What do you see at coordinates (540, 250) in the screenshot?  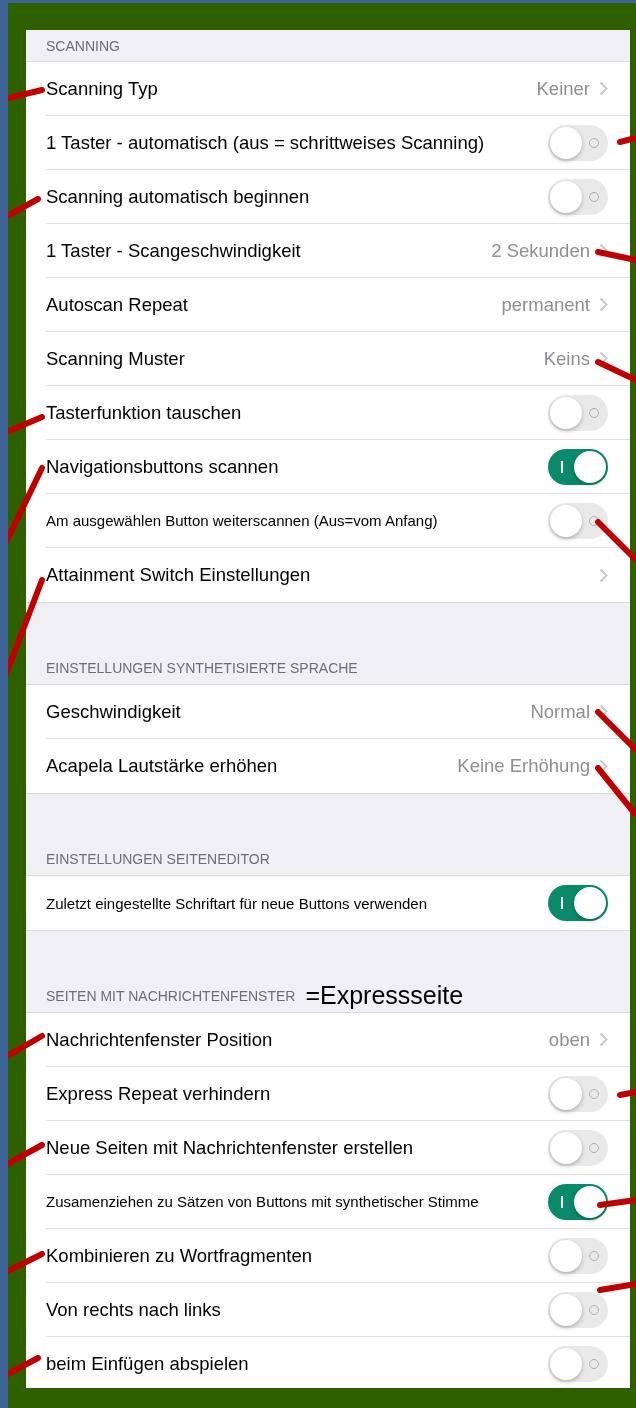 I see `row-value: 2 Sekunden` at bounding box center [540, 250].